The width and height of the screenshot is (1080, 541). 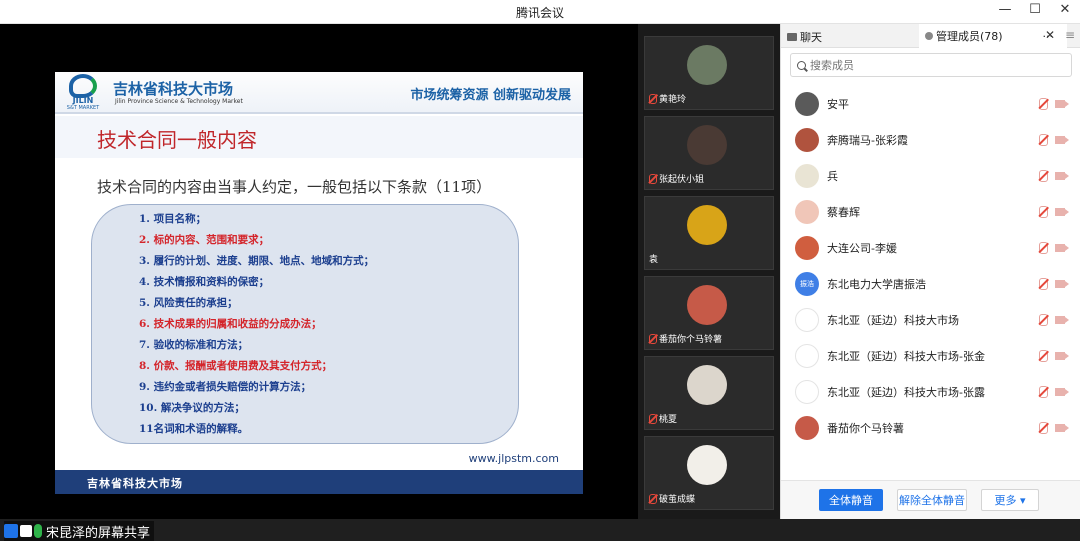 I want to click on video-tile: 黄艳玲, so click(x=709, y=73).